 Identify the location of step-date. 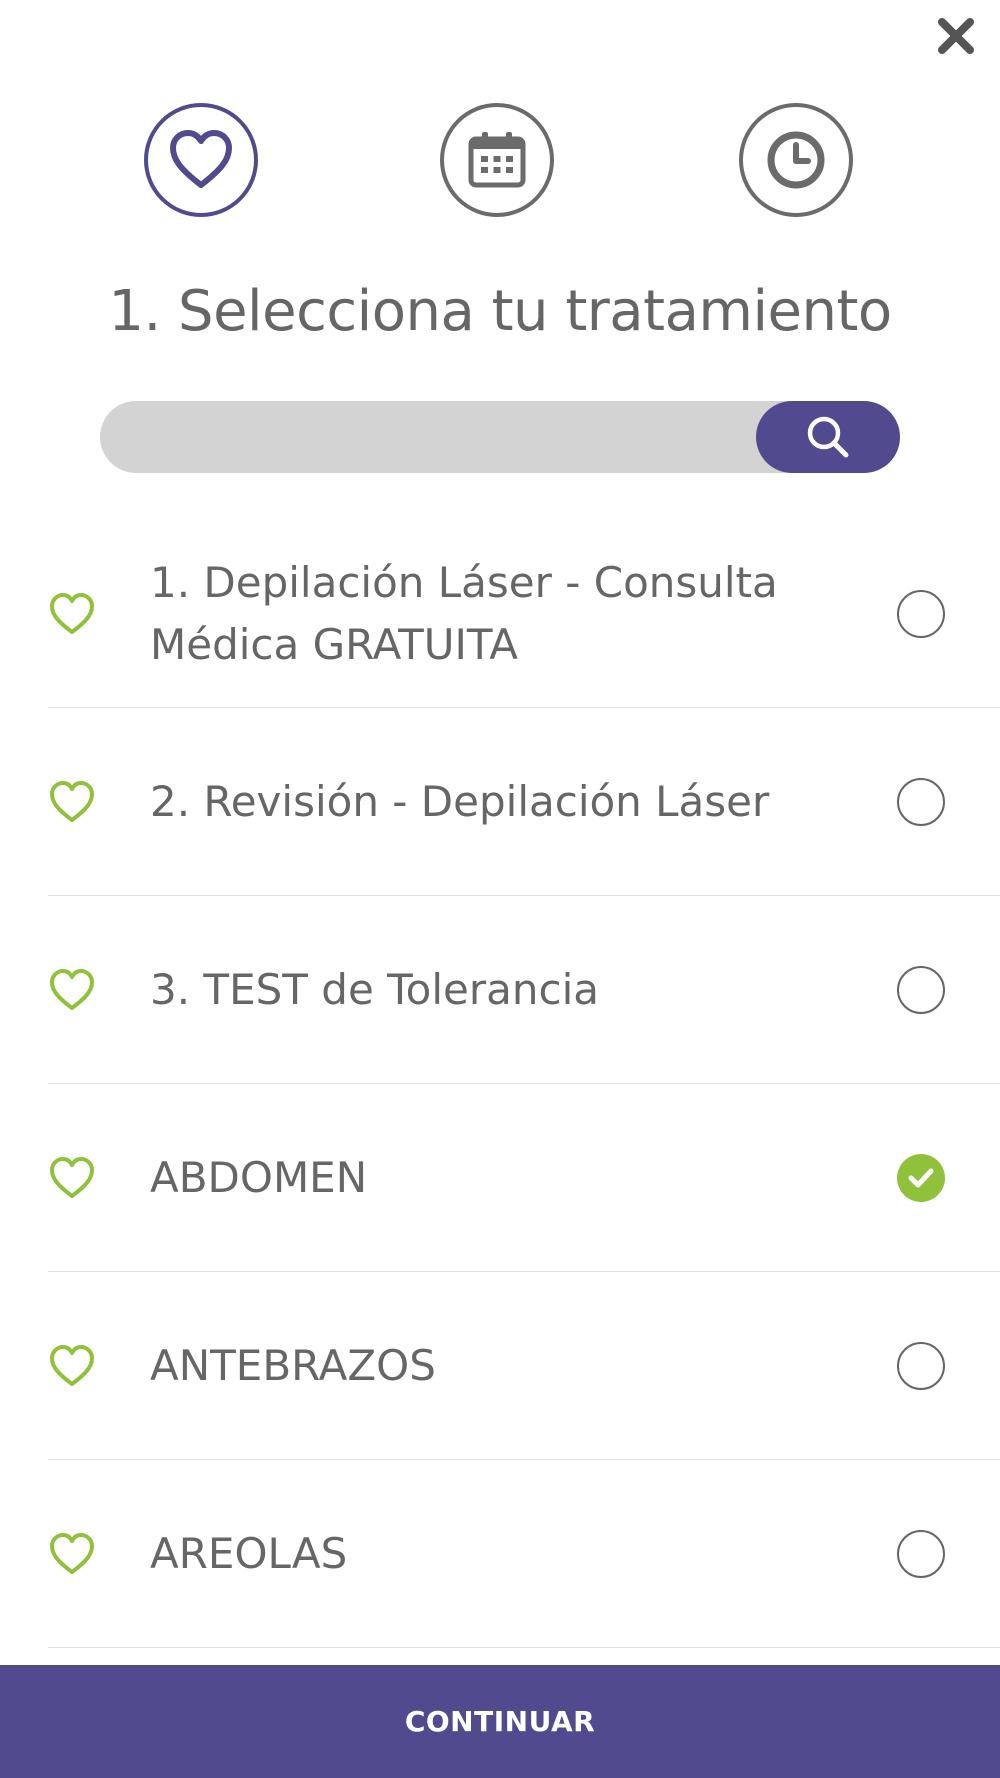
(497, 160).